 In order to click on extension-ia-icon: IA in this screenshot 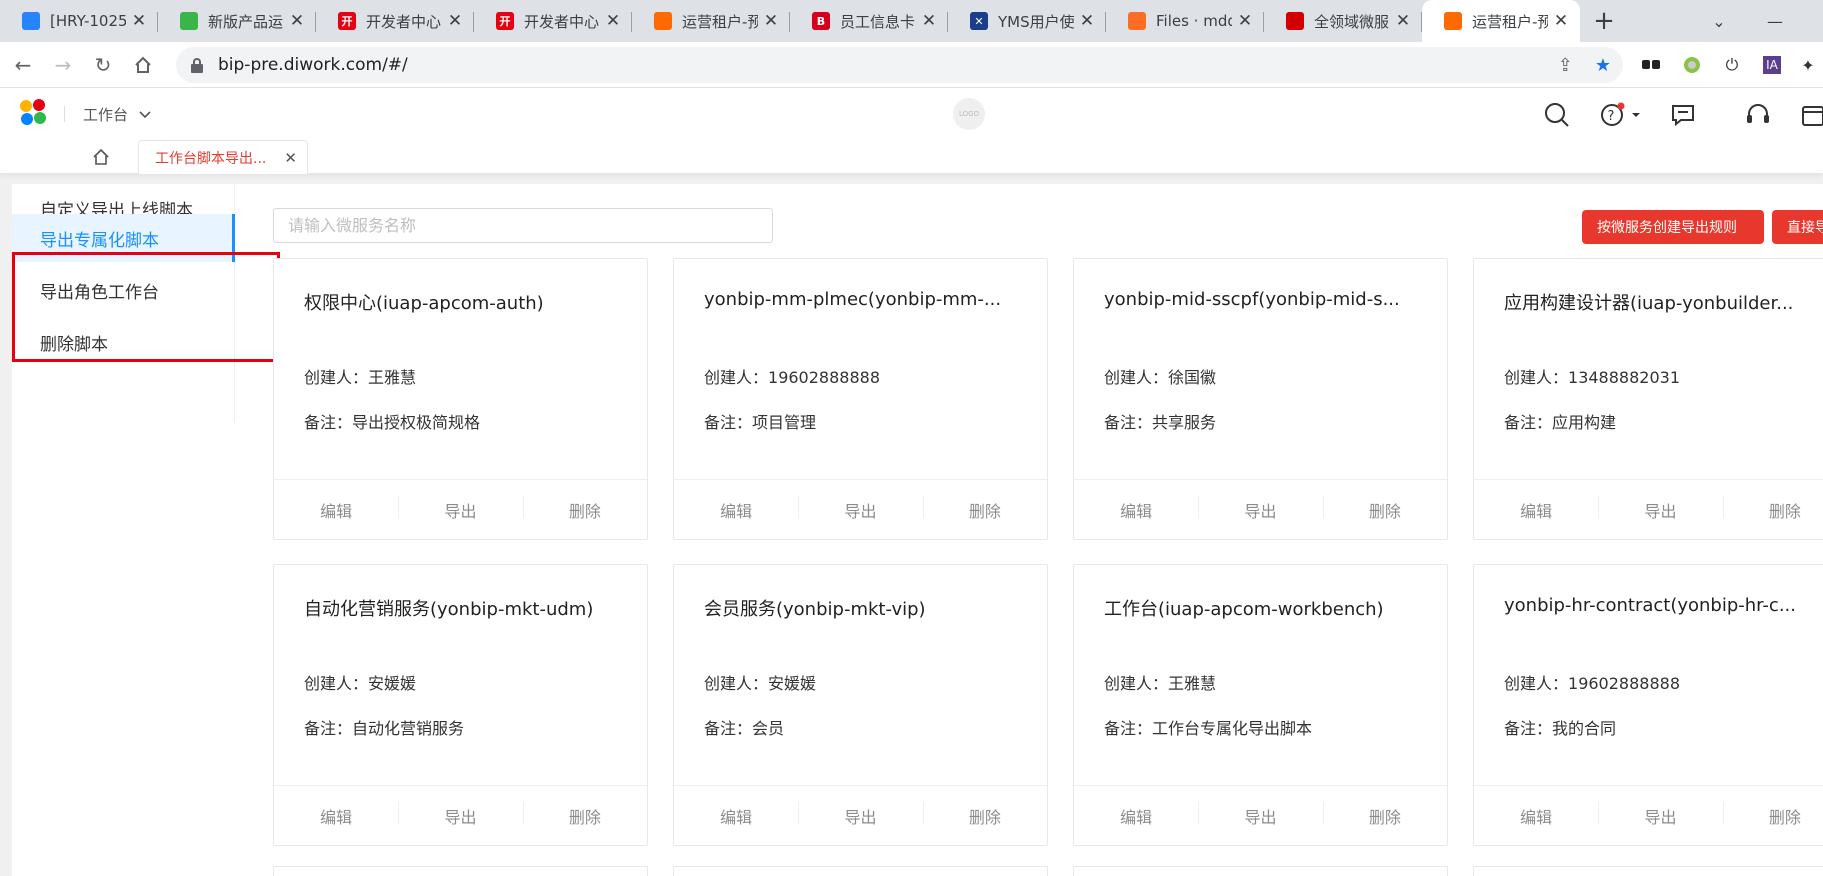, I will do `click(1772, 65)`.